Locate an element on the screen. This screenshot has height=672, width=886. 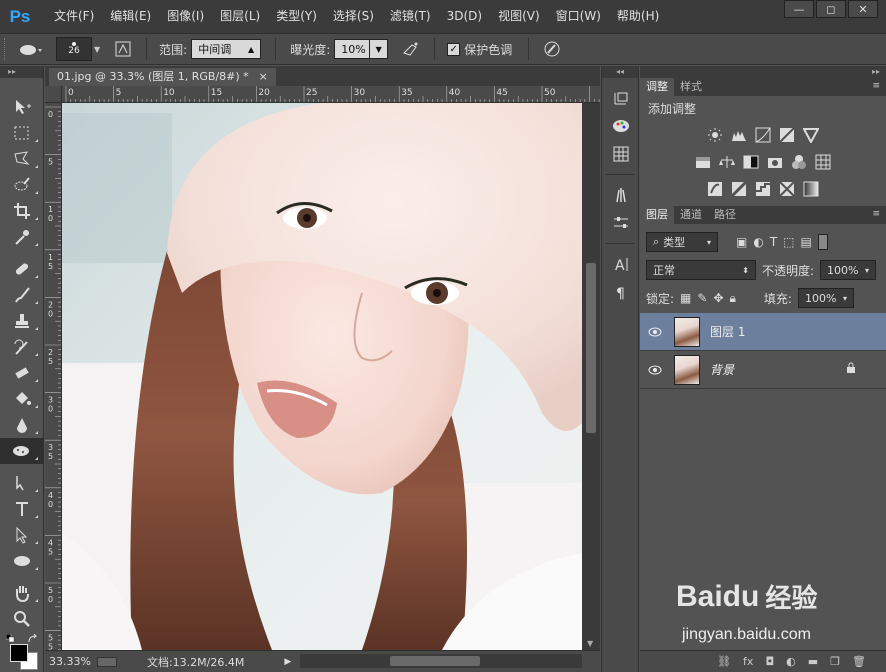
add-mask-icon: ◘ is located at coordinates (769, 661).